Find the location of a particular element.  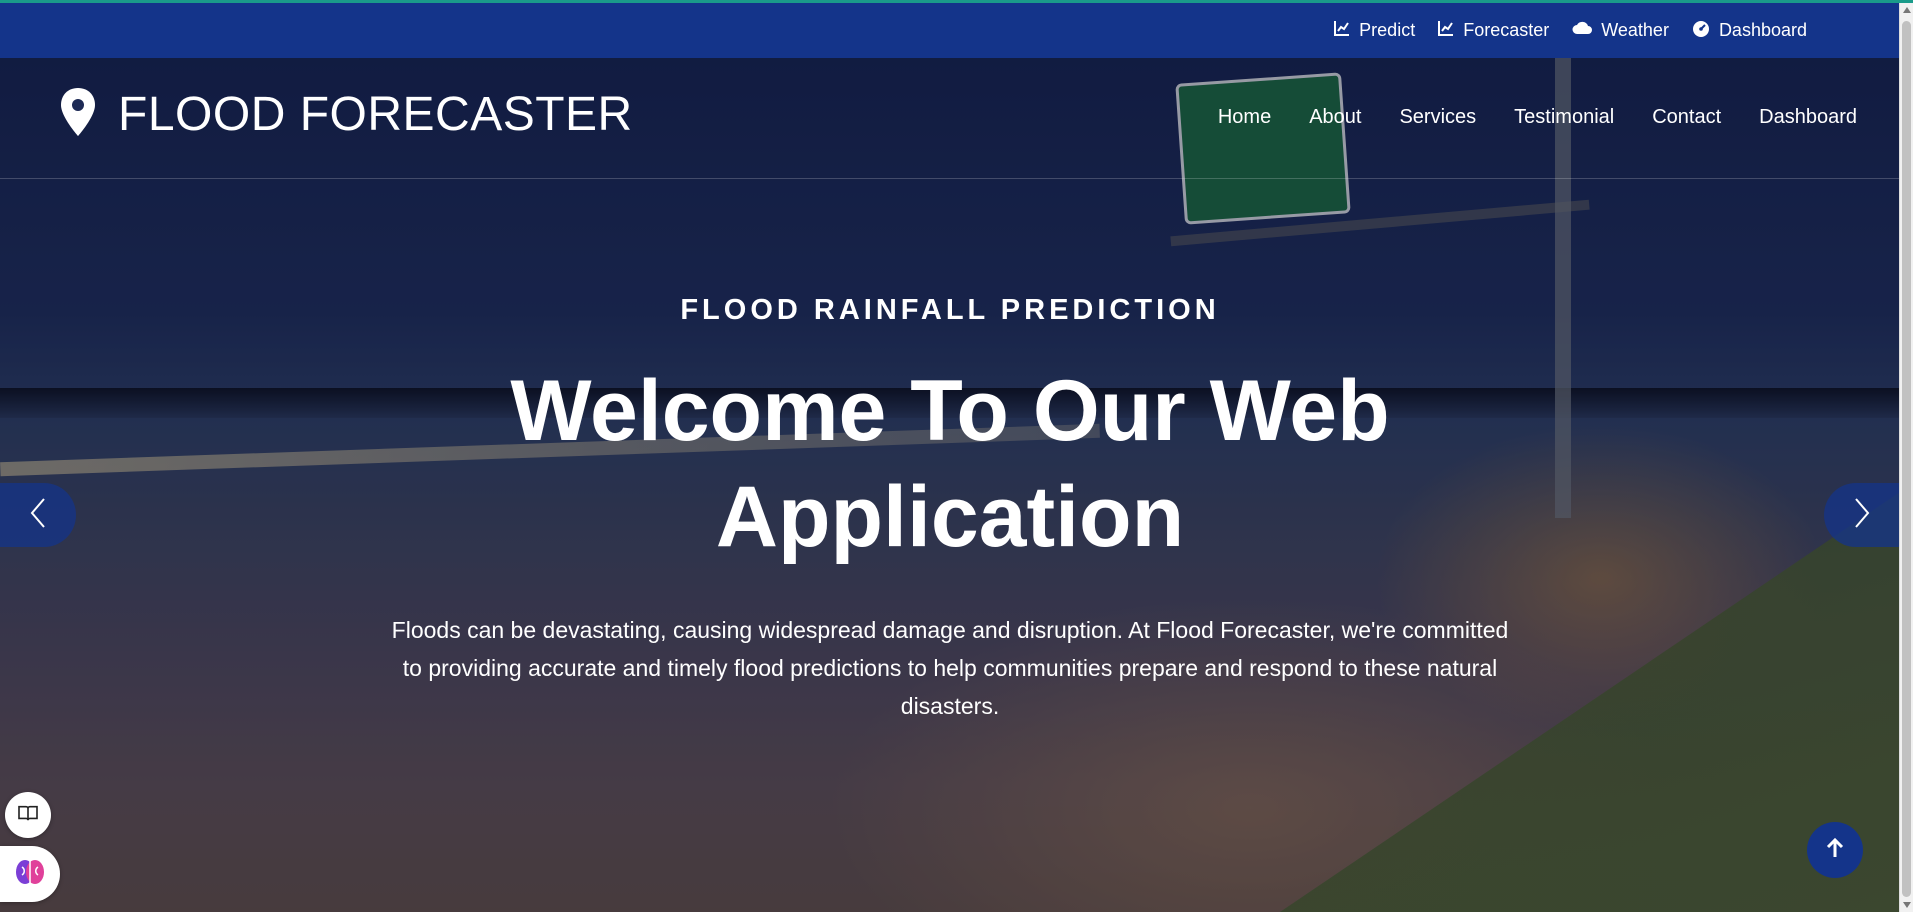

carousel-prev-button is located at coordinates (38, 515).